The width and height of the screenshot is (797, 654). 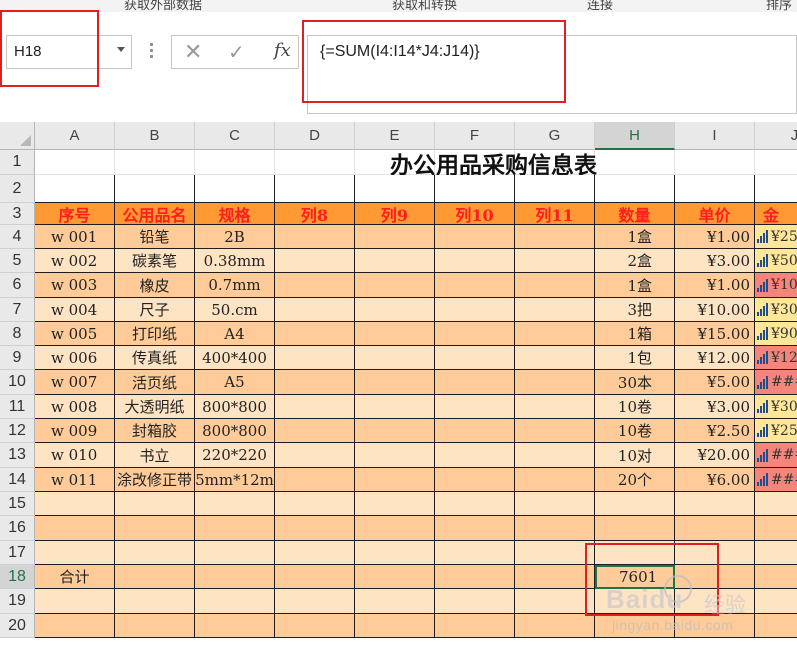 I want to click on cell-item-name: 尺子, so click(x=155, y=310).